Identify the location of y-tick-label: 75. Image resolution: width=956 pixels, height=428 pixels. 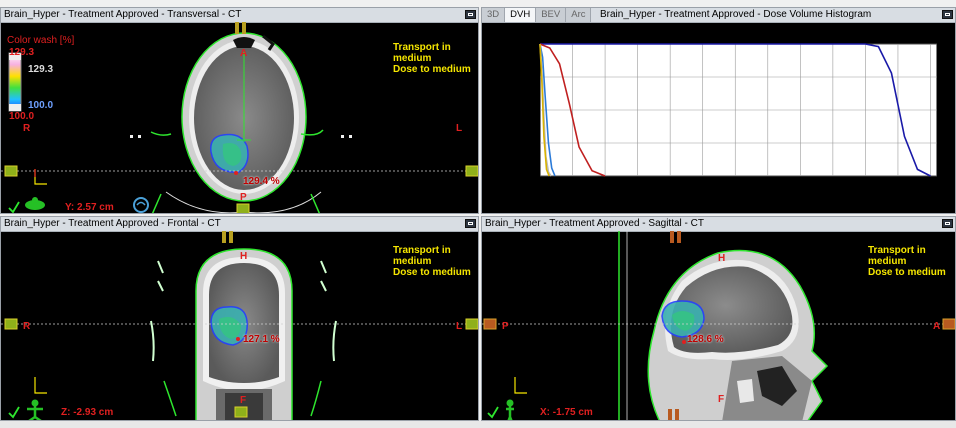
(530, 77).